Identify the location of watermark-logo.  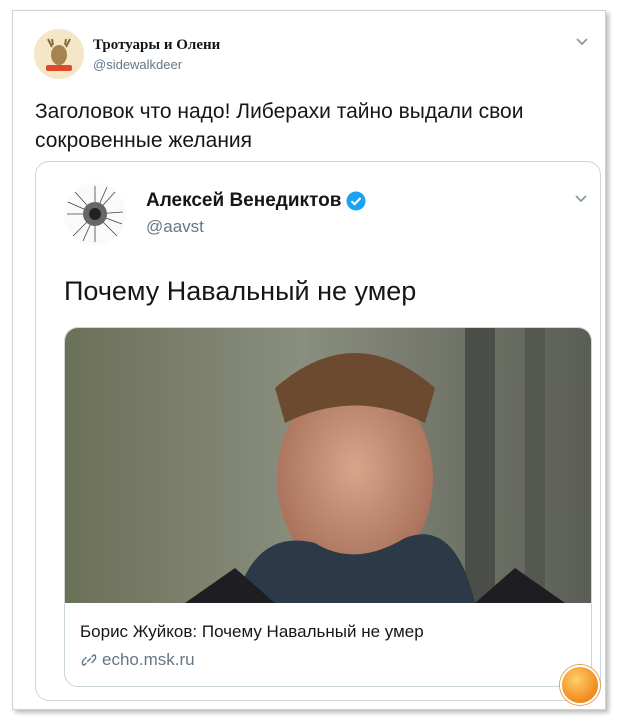
(580, 685).